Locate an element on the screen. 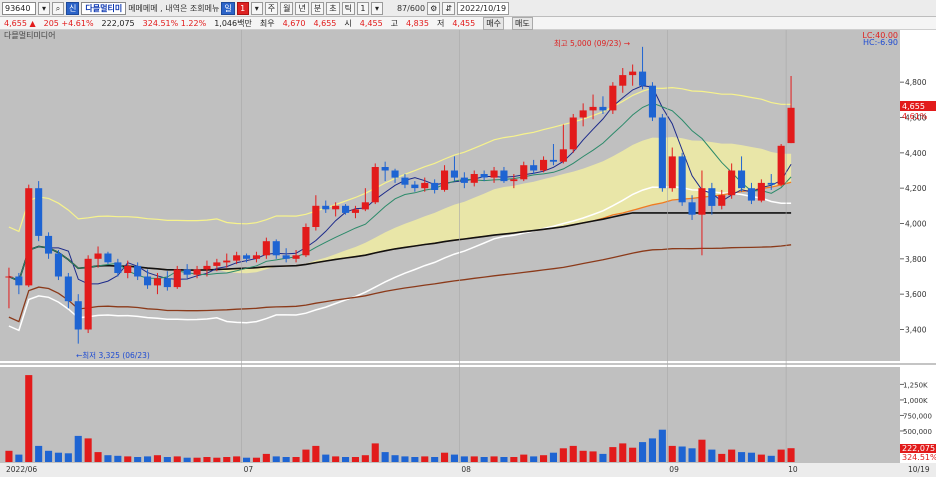 The height and width of the screenshot is (477, 936). period-tick-button: 틱 is located at coordinates (348, 8).